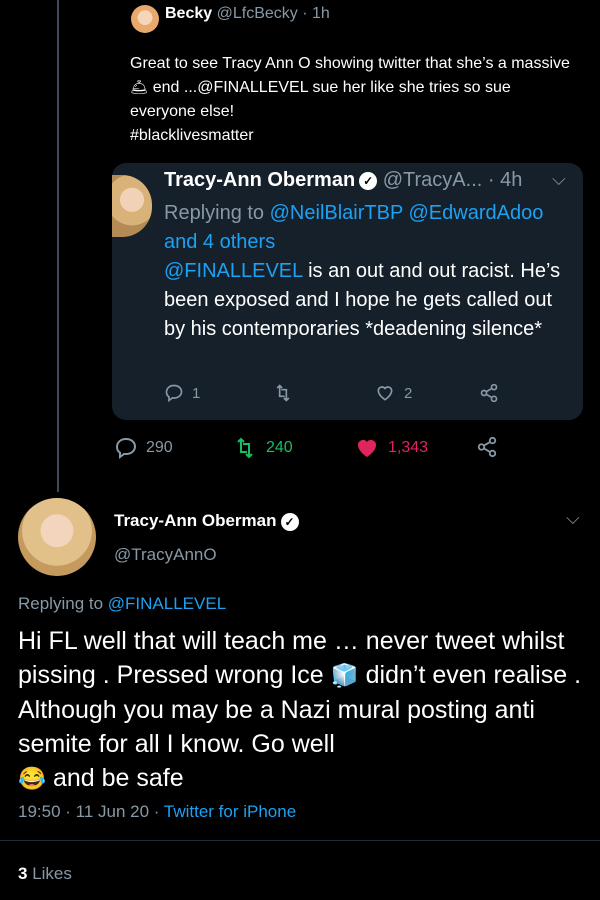 This screenshot has width=600, height=900. I want to click on mention-edwardadoo: @EdwardAdoo, so click(476, 213).